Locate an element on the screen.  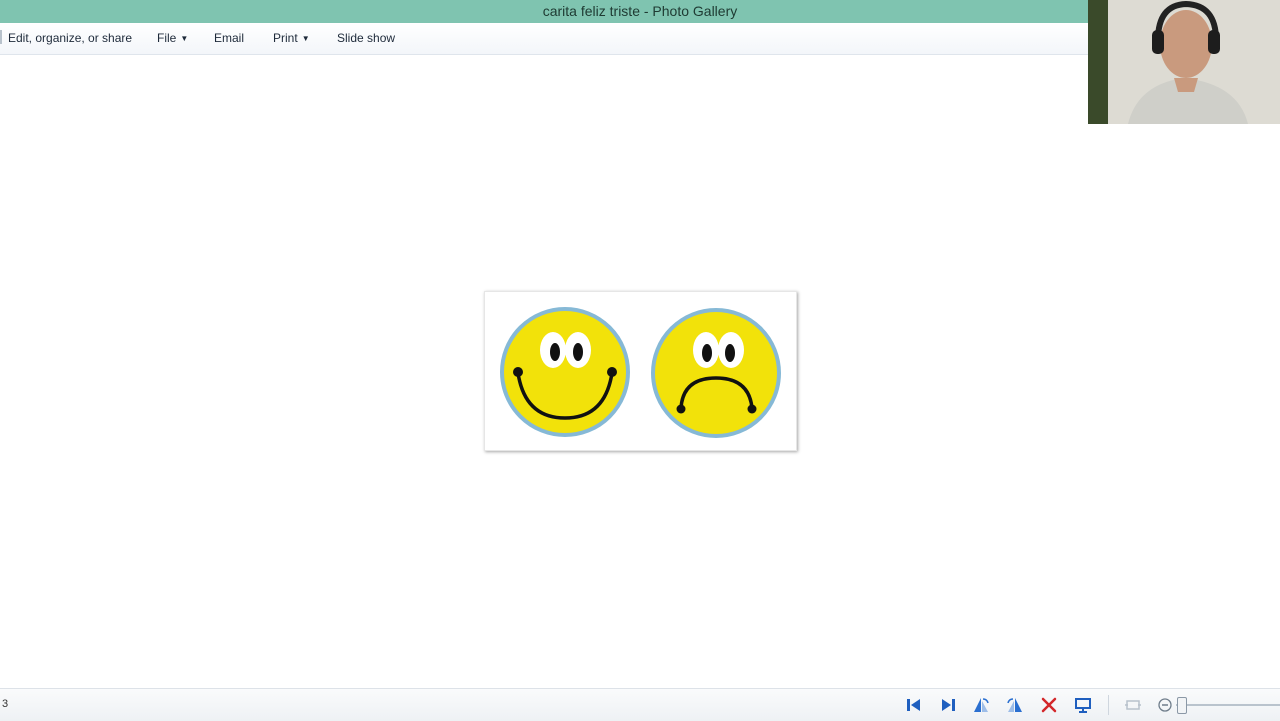
displayed-photo is located at coordinates (640, 371).